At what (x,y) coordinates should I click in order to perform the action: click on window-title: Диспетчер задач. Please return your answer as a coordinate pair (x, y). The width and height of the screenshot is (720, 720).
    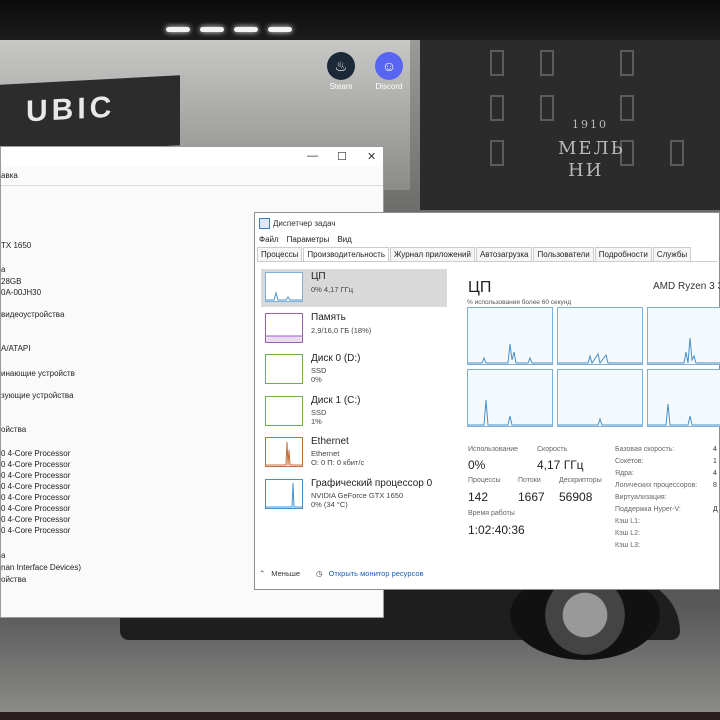
    Looking at the image, I should click on (304, 223).